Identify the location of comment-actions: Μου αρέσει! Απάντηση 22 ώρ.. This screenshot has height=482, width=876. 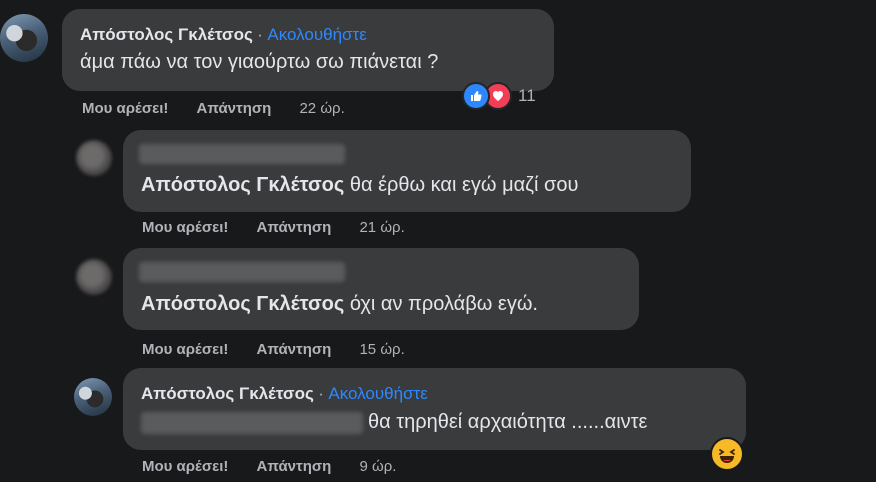
(213, 108).